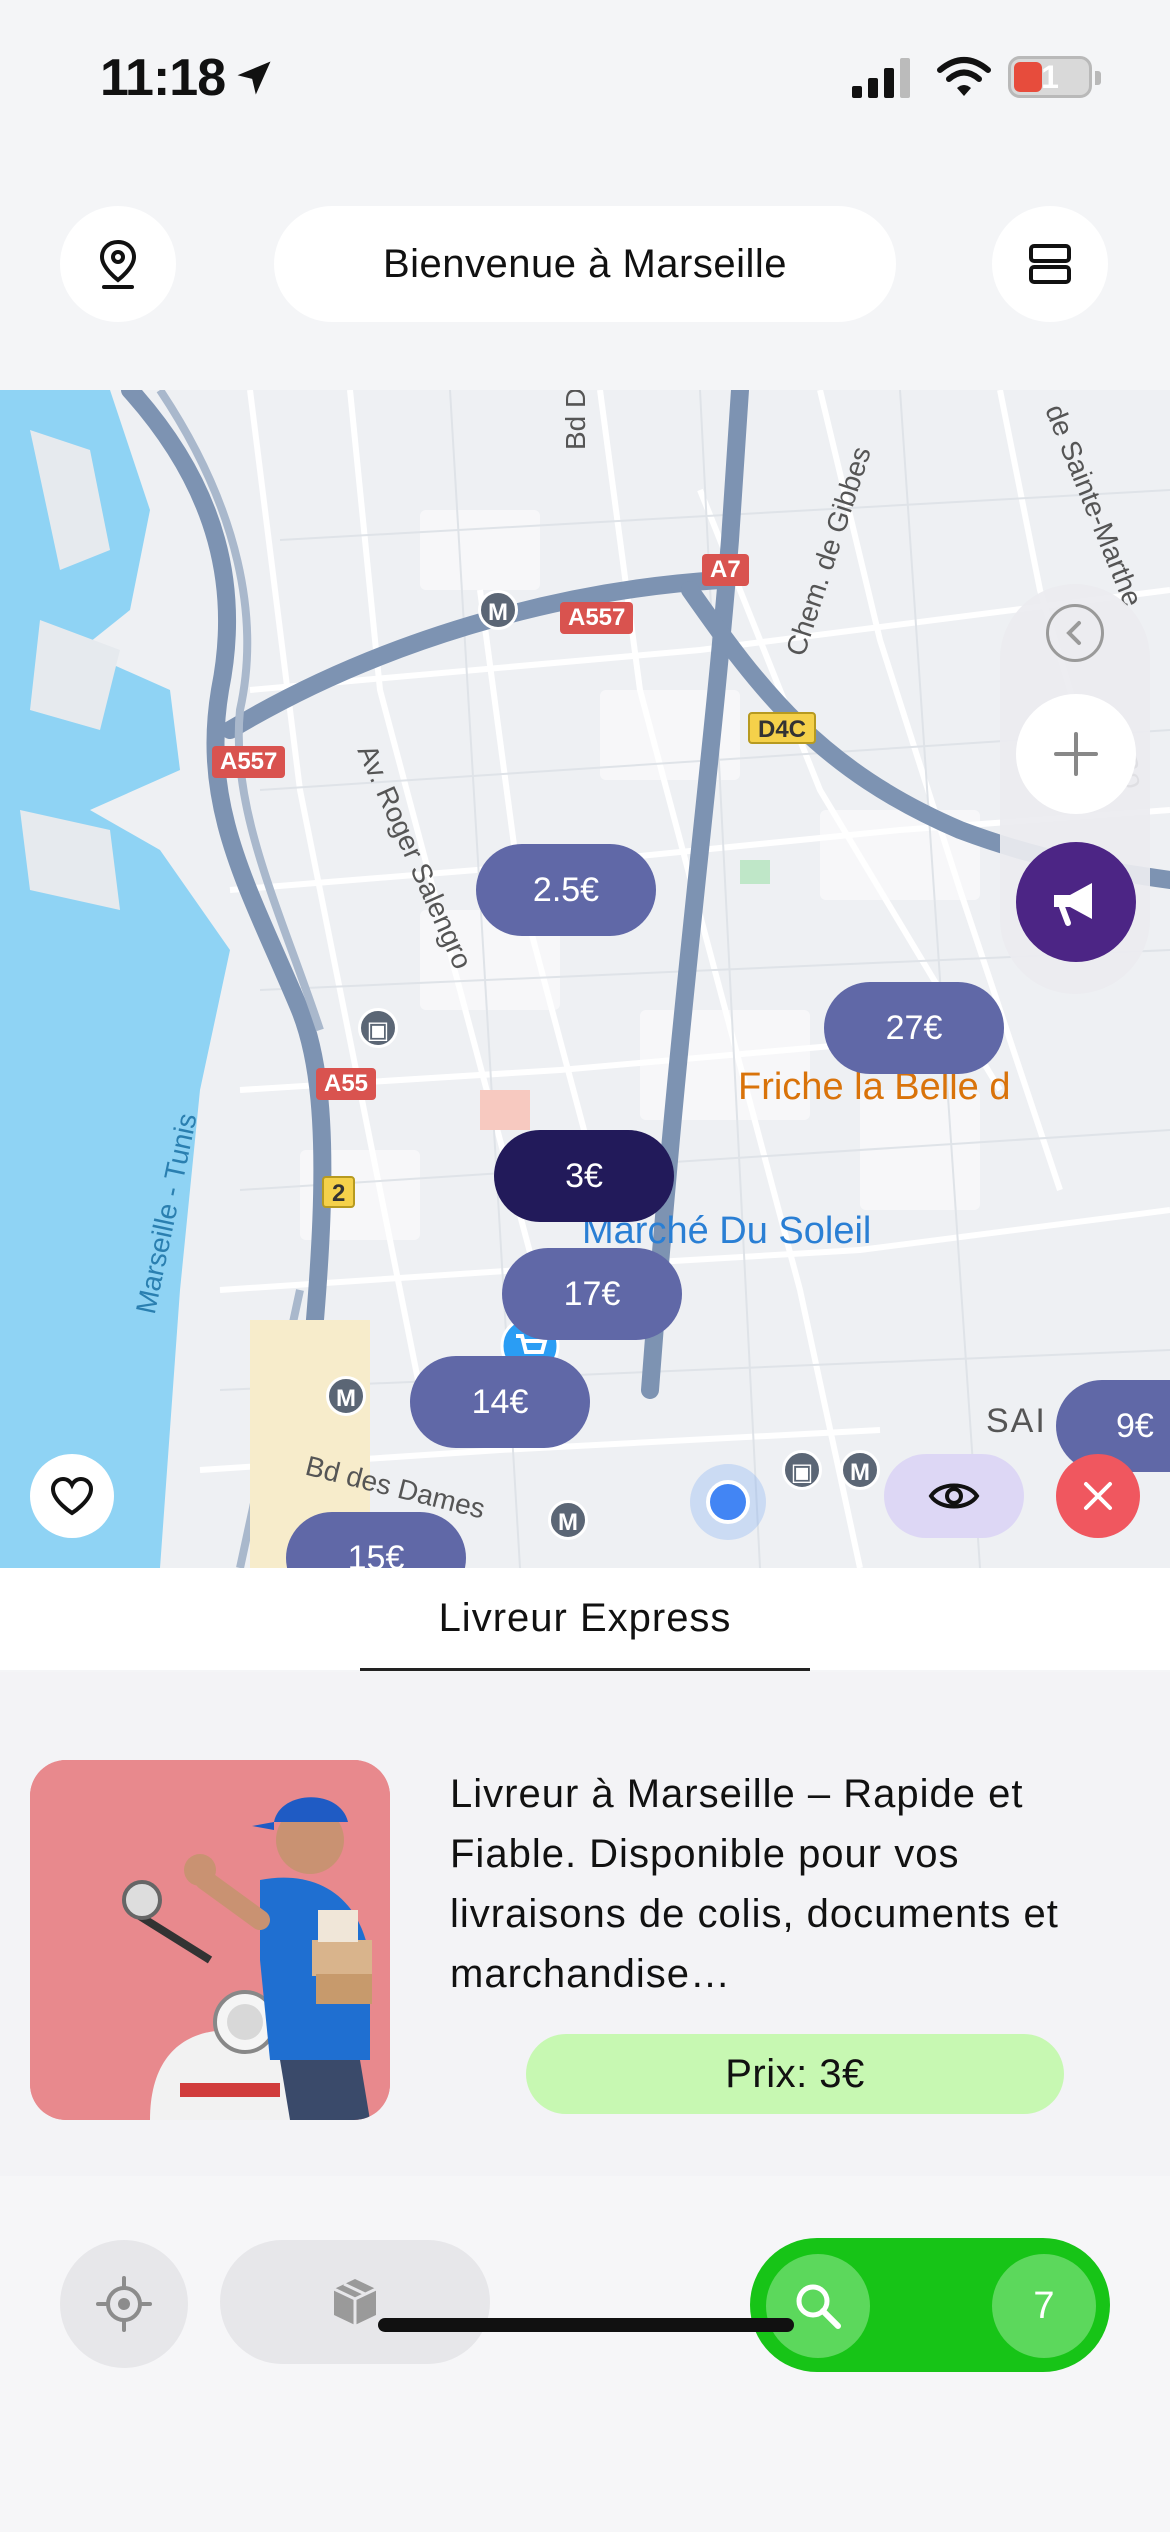 The image size is (1170, 2532). What do you see at coordinates (584, 1176) in the screenshot?
I see `price-pin-selected: 3€` at bounding box center [584, 1176].